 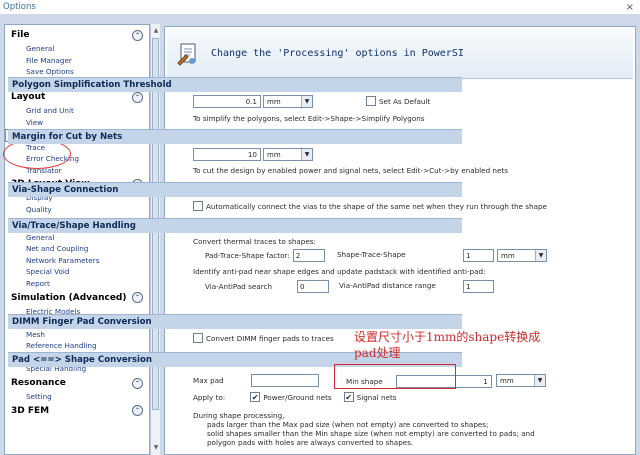 I want to click on shape-trace-unit-value: mm, so click(x=508, y=255).